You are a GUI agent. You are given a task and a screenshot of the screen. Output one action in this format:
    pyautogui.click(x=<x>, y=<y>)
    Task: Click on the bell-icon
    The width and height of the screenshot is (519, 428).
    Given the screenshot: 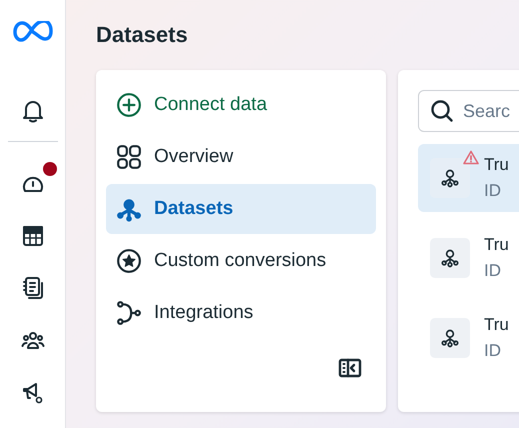 What is the action you would take?
    pyautogui.click(x=32, y=111)
    